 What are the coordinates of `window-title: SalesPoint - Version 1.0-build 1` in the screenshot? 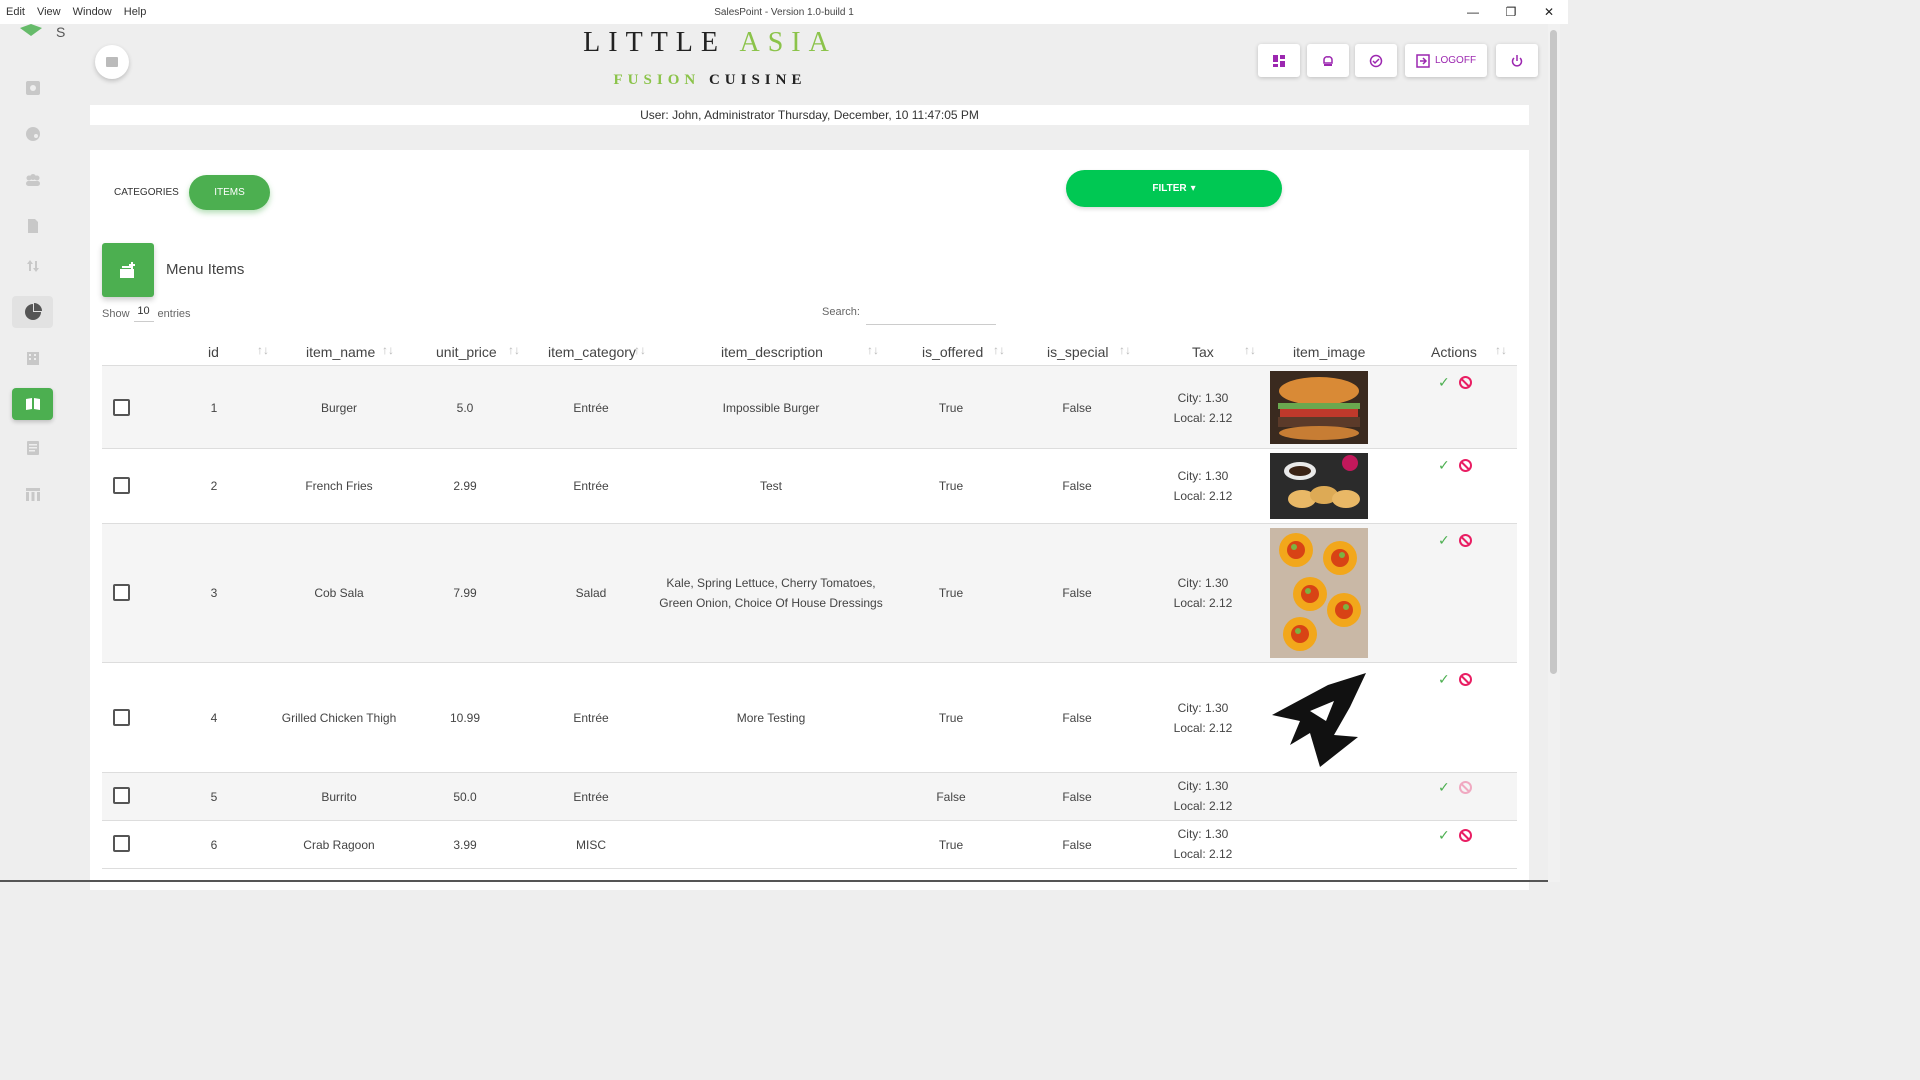 It's located at (784, 12).